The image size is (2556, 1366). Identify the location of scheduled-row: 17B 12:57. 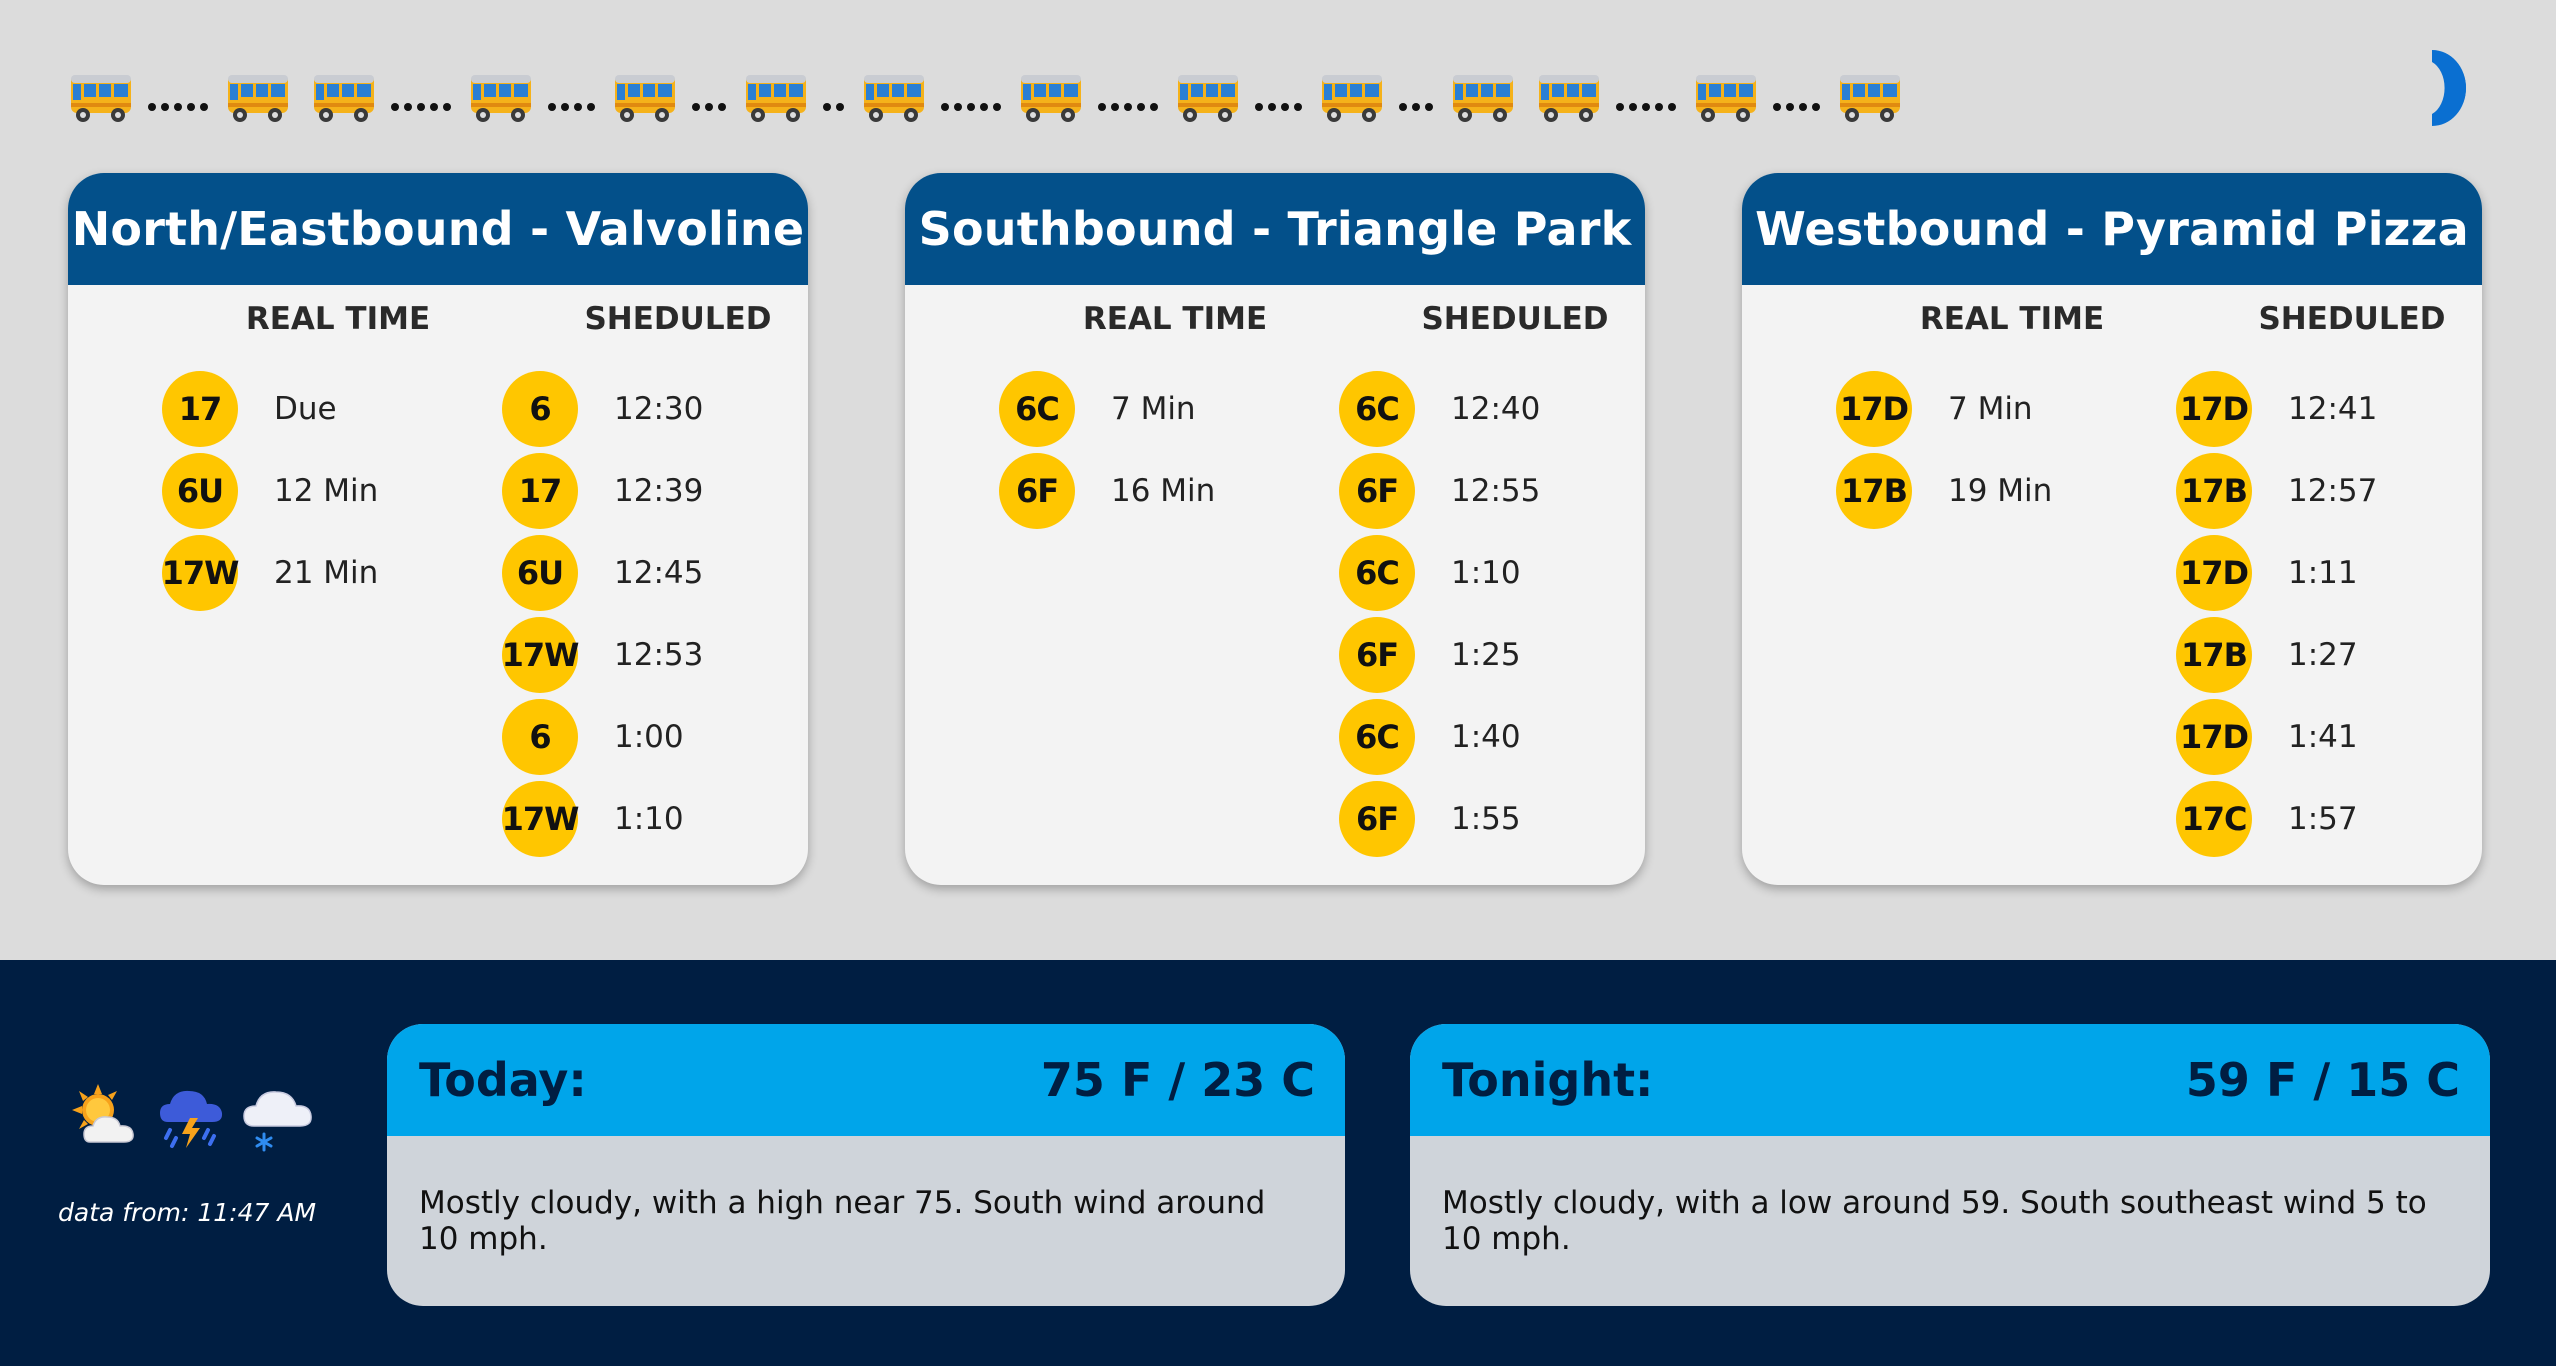
(2276, 491).